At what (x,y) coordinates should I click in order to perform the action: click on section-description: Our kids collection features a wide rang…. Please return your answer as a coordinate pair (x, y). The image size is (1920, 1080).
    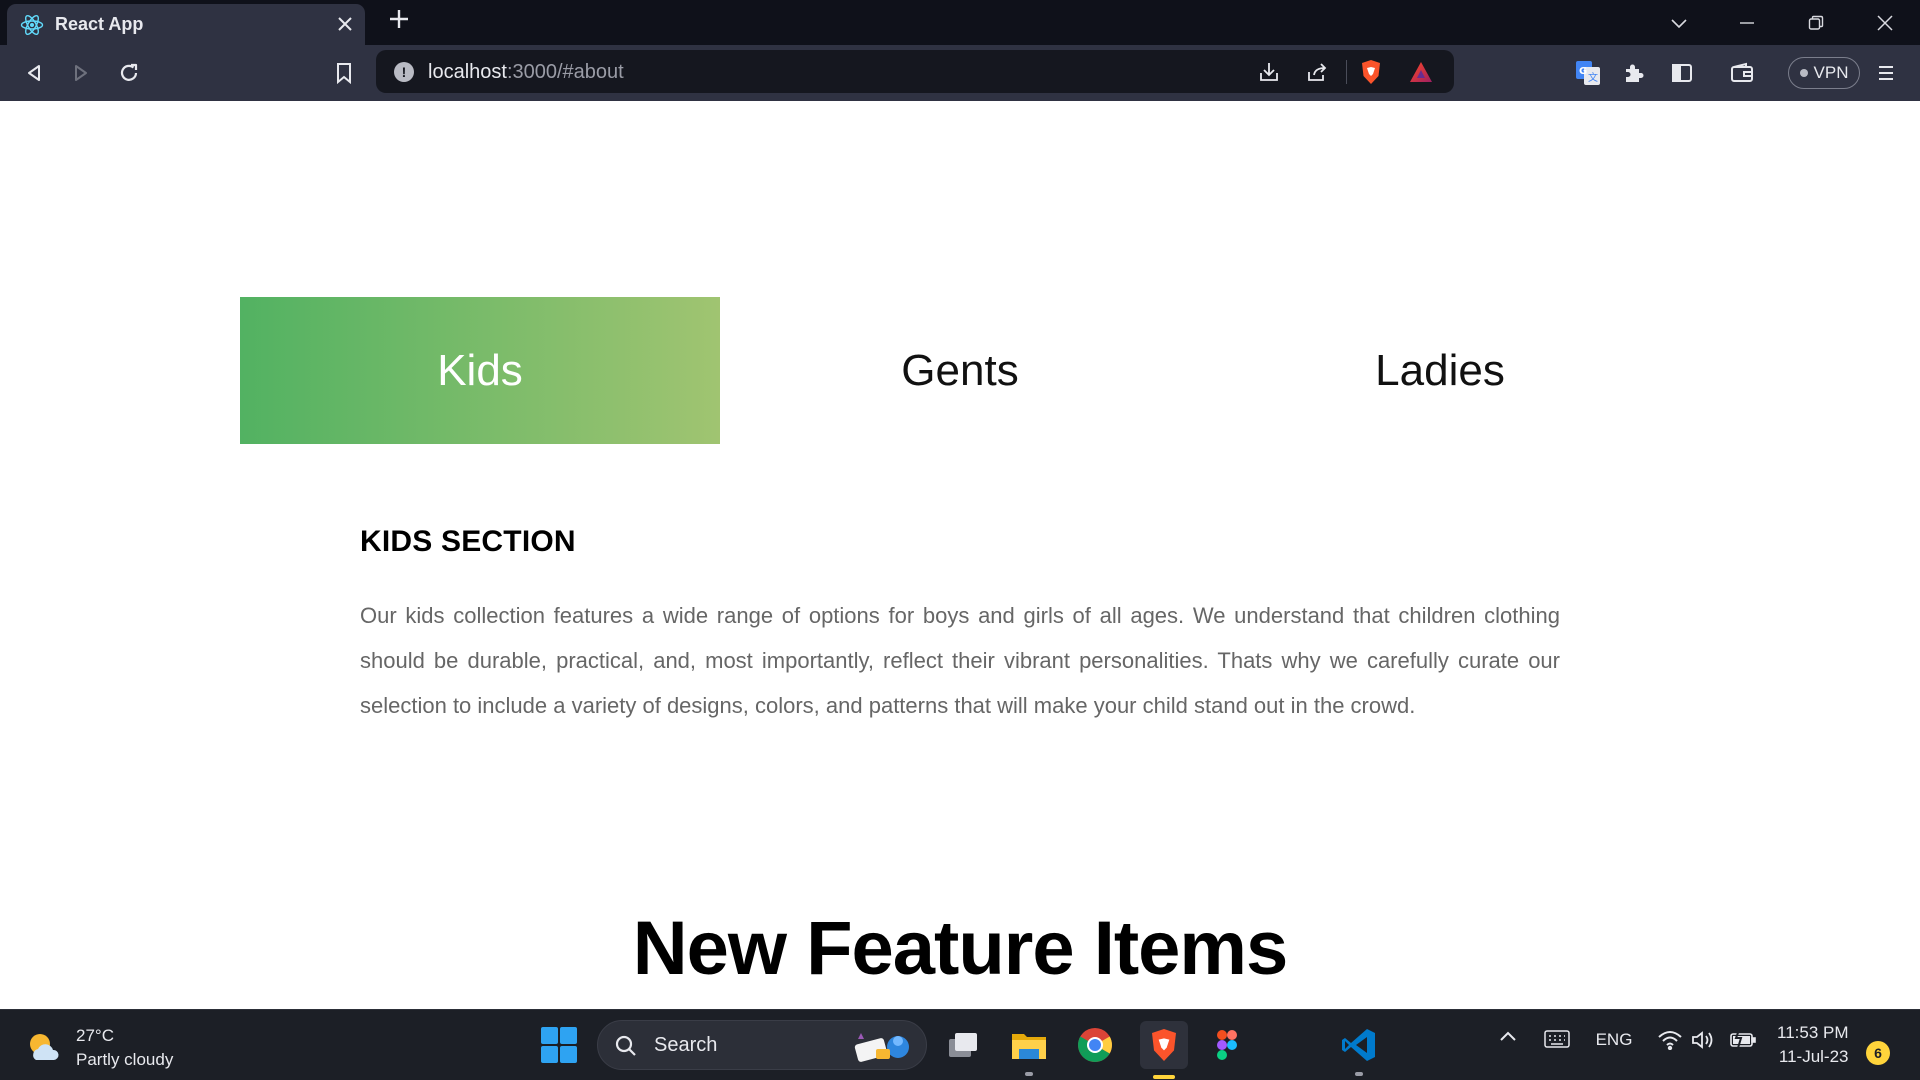
    Looking at the image, I should click on (960, 660).